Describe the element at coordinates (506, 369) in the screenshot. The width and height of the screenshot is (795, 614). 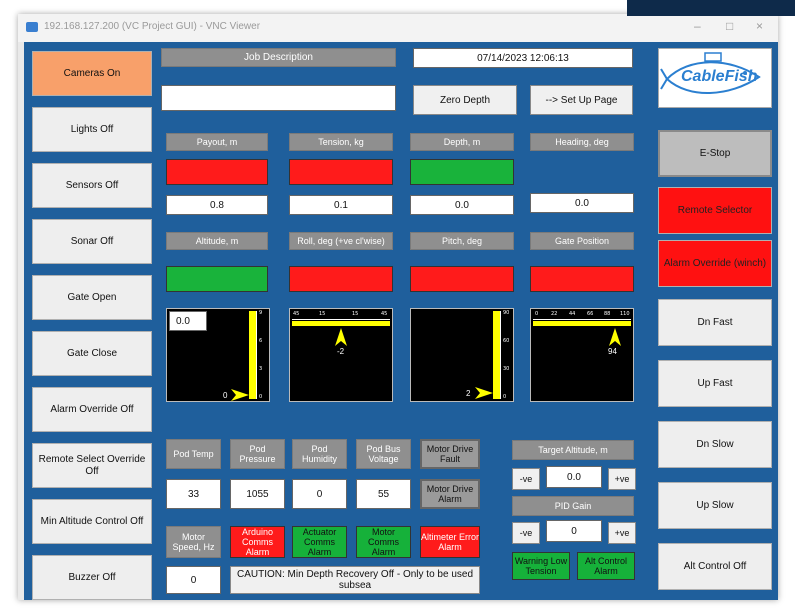
I see `pitch-tick-30: 30` at that location.